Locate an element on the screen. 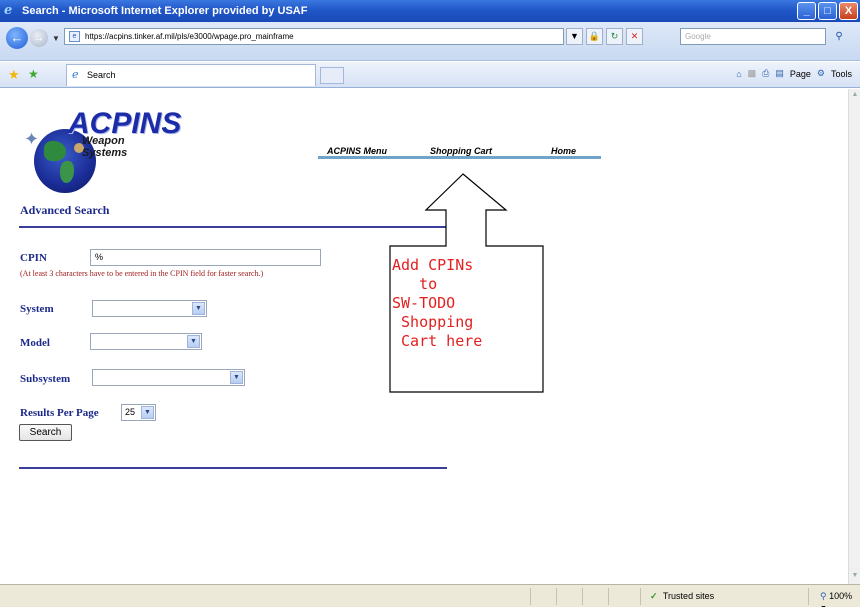  window-controls: _ □ X is located at coordinates (827, 11).